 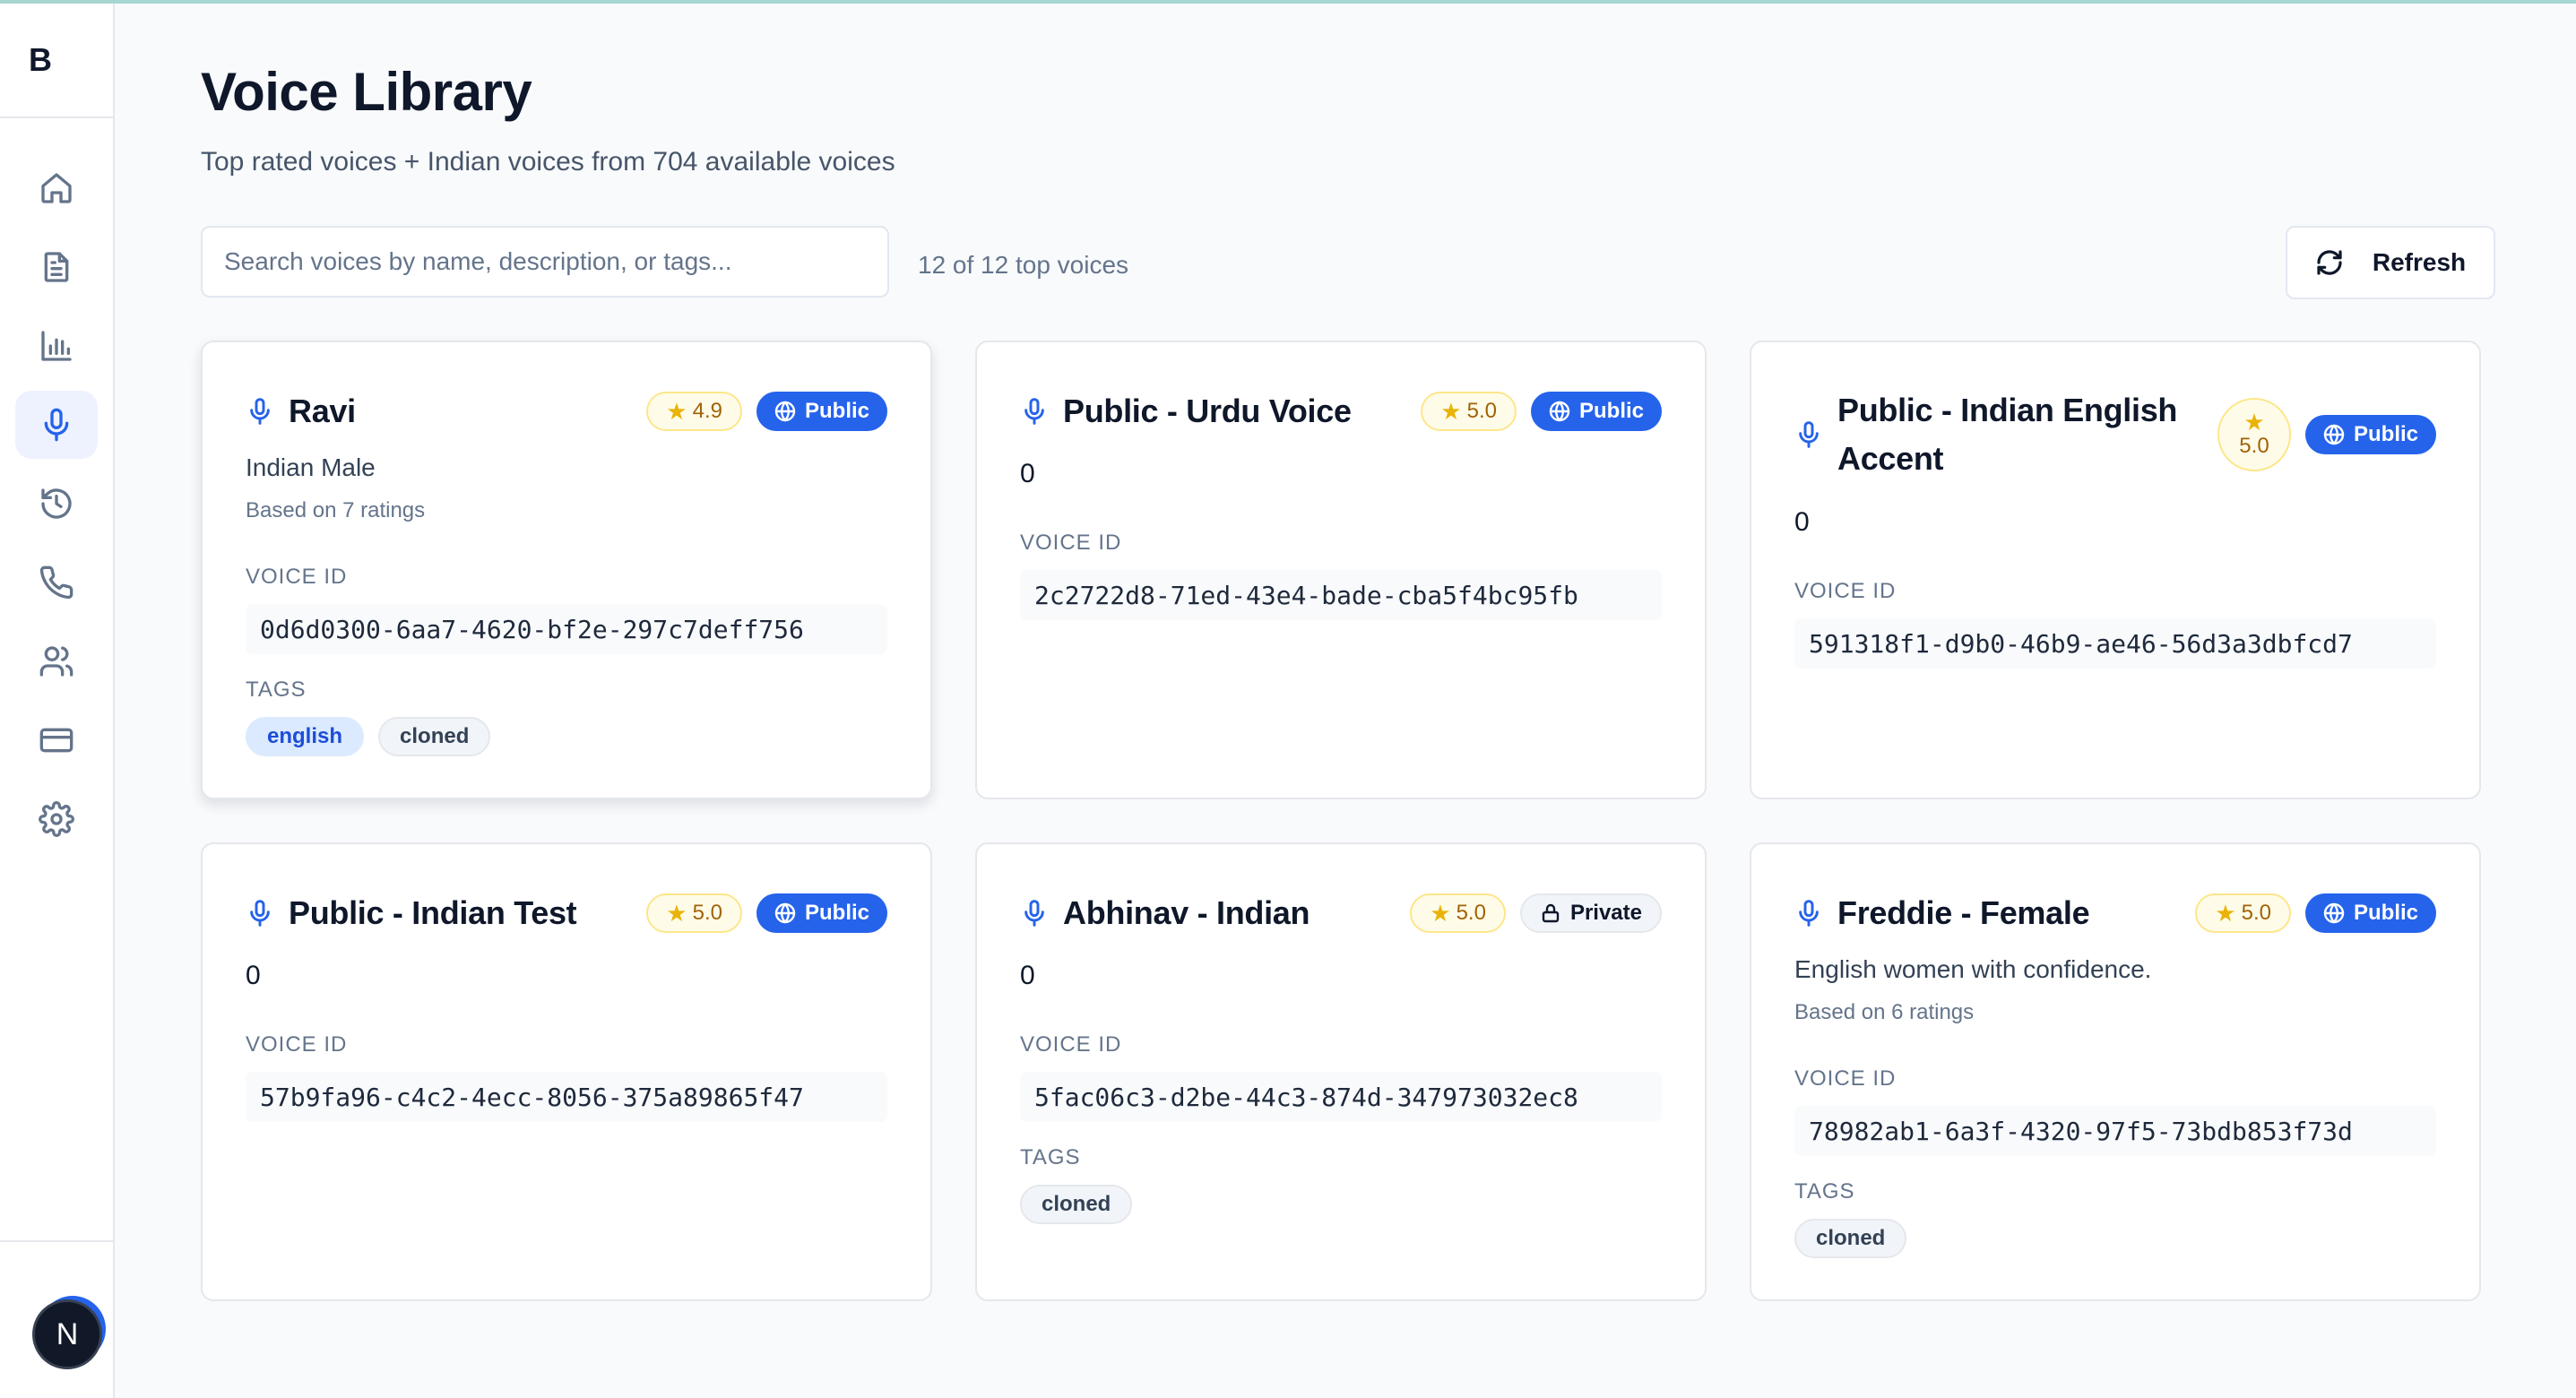 I want to click on history-icon, so click(x=56, y=503).